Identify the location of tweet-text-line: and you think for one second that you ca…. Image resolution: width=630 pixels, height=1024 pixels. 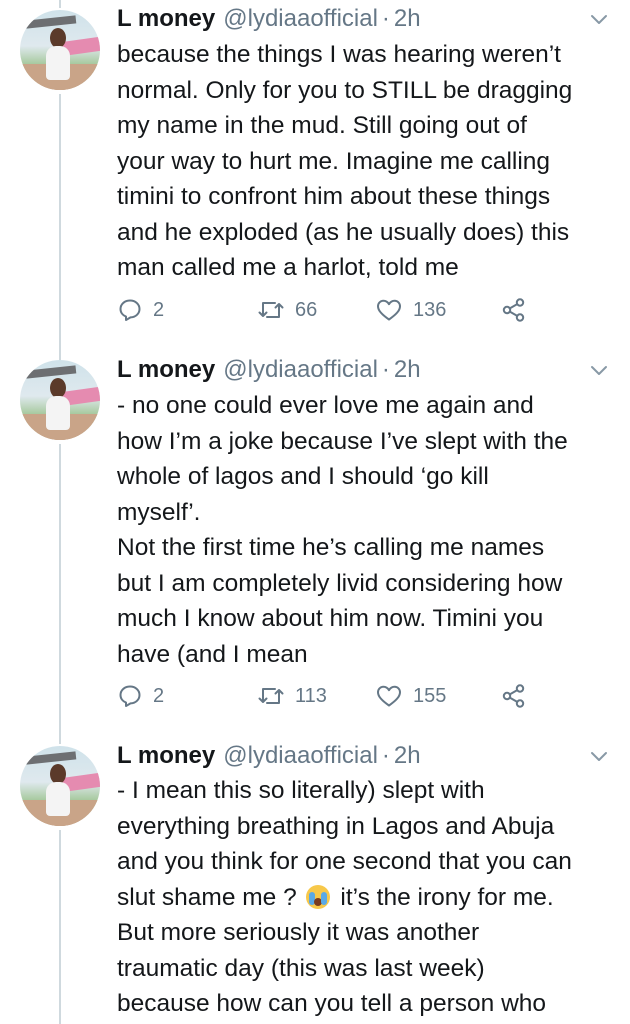
(344, 861).